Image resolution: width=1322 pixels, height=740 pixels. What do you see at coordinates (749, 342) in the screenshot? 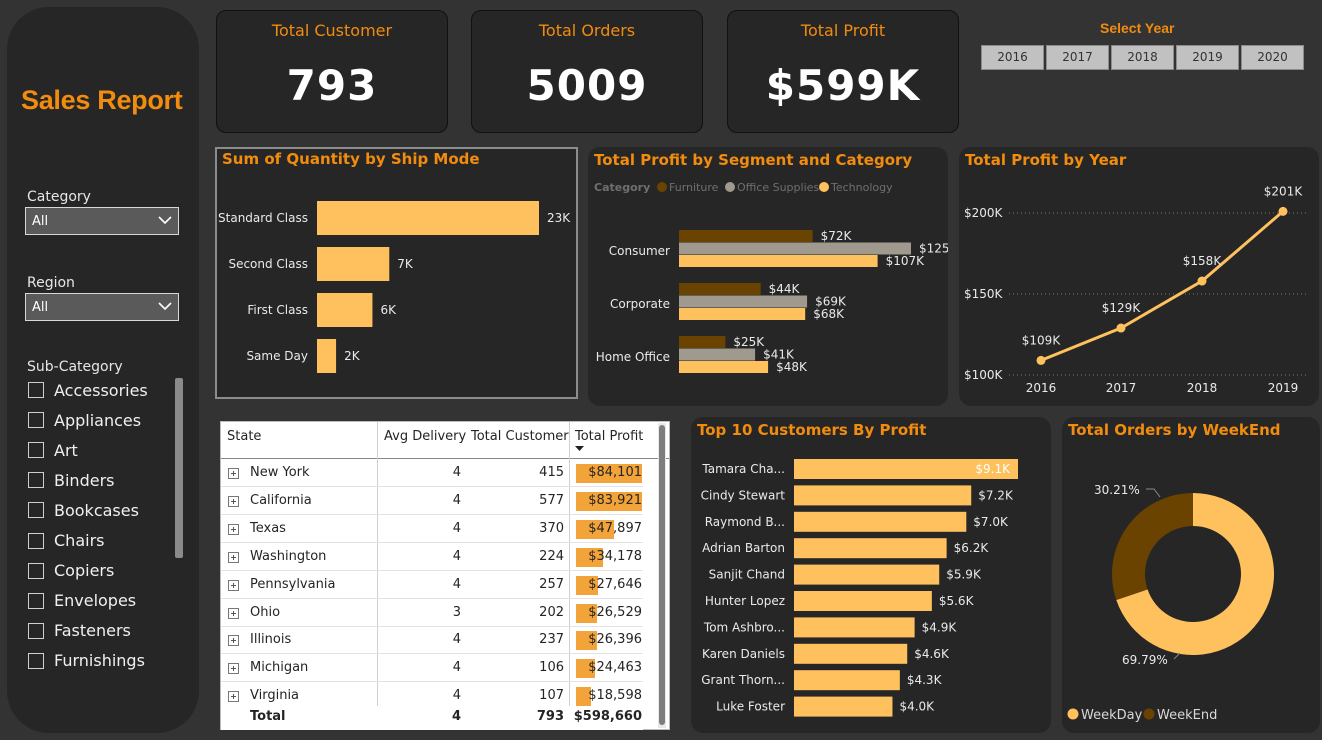
I see `data-label: $25K` at bounding box center [749, 342].